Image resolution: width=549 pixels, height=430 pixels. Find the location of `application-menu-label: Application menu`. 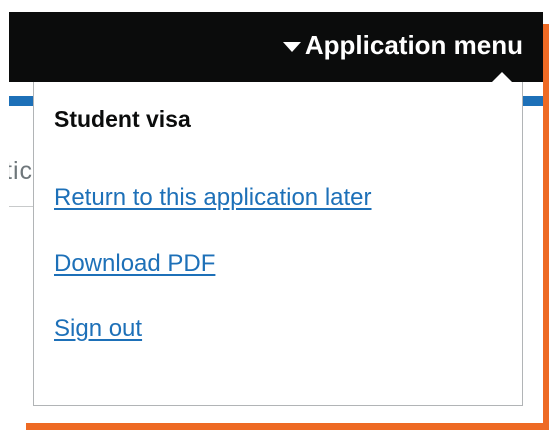

application-menu-label: Application menu is located at coordinates (413, 45).